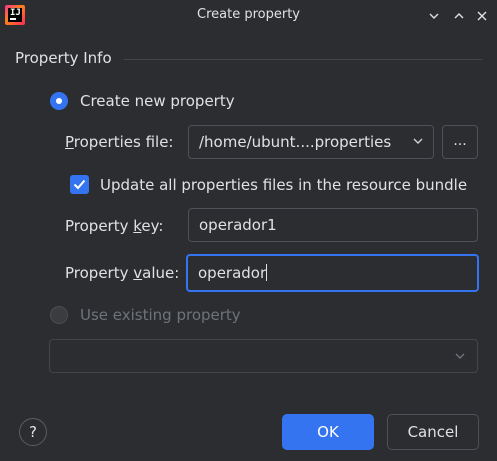 The height and width of the screenshot is (461, 497). I want to click on section-divider, so click(303, 59).